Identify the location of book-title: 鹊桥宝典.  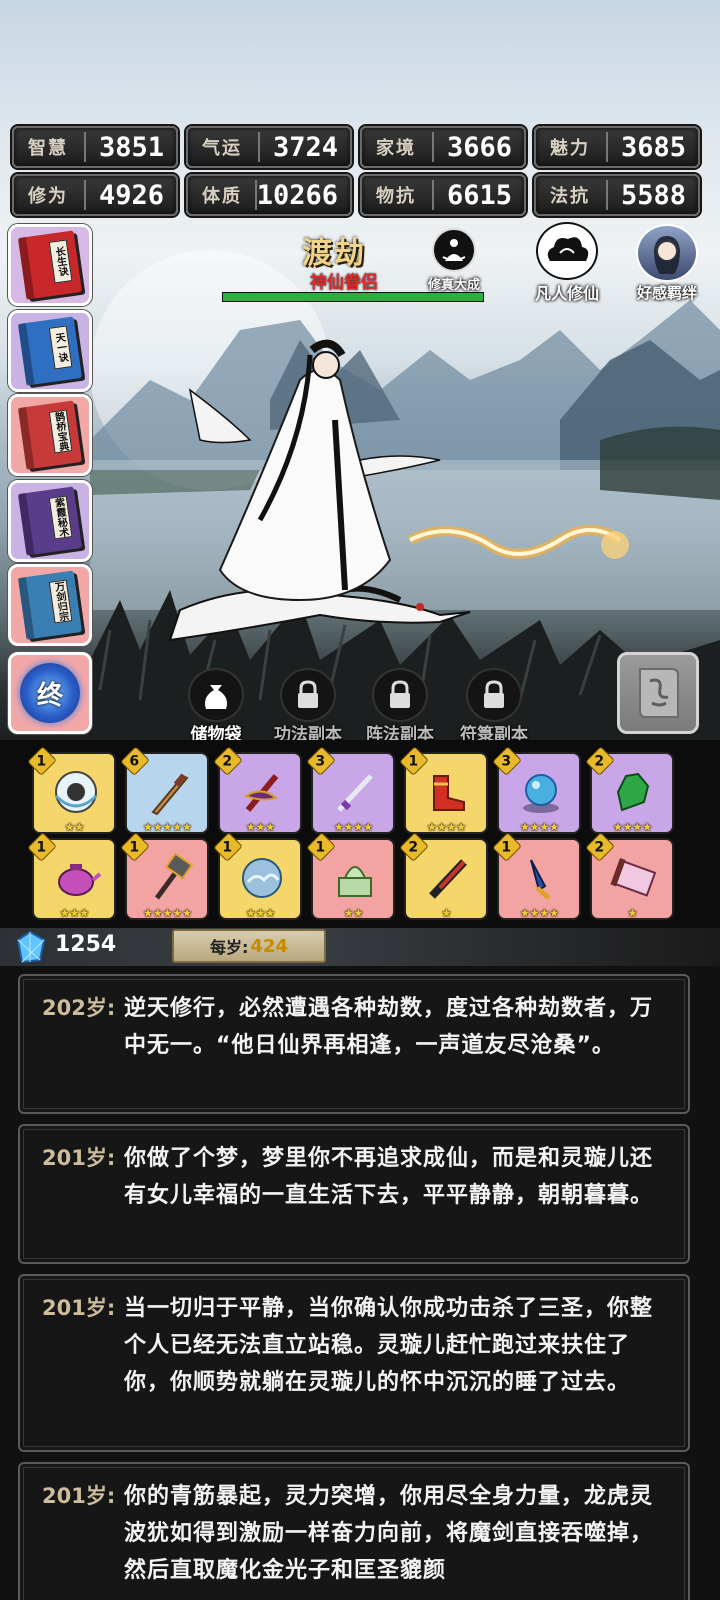
(60, 431).